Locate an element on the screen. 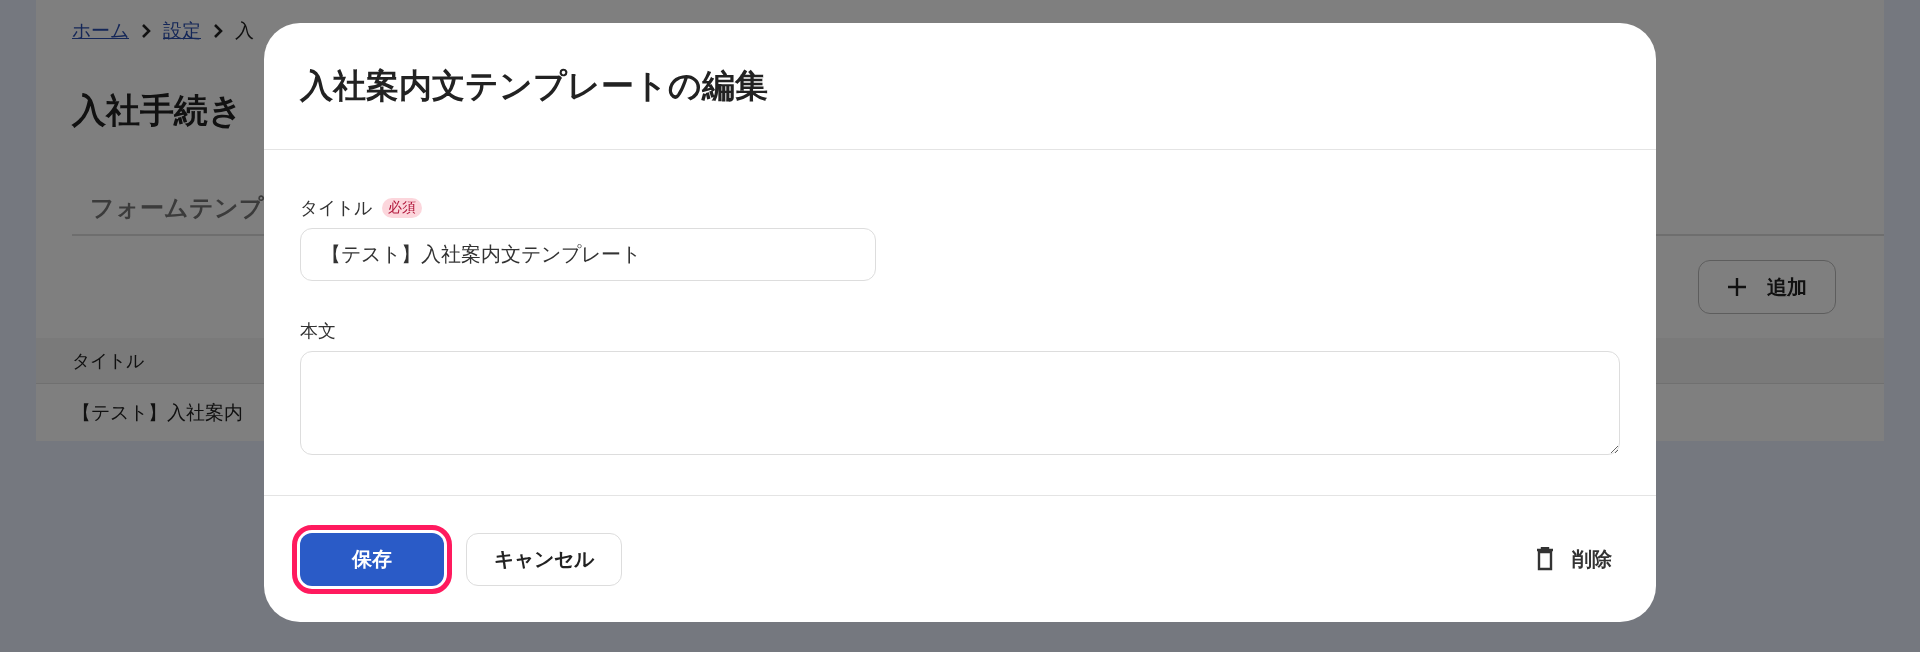 Image resolution: width=1920 pixels, height=652 pixels. field-label: タイトル is located at coordinates (336, 208).